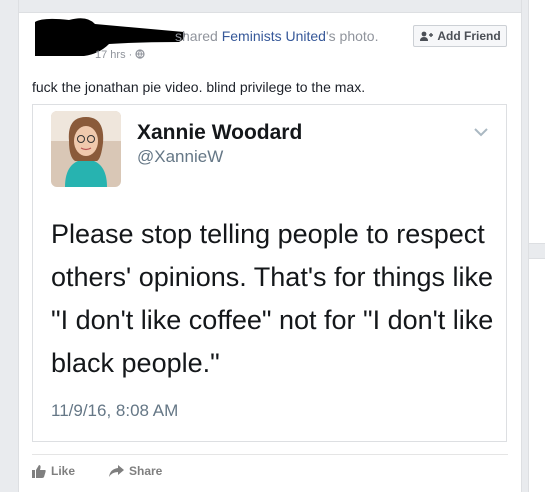 The image size is (545, 492). What do you see at coordinates (116, 471) in the screenshot?
I see `share-icon` at bounding box center [116, 471].